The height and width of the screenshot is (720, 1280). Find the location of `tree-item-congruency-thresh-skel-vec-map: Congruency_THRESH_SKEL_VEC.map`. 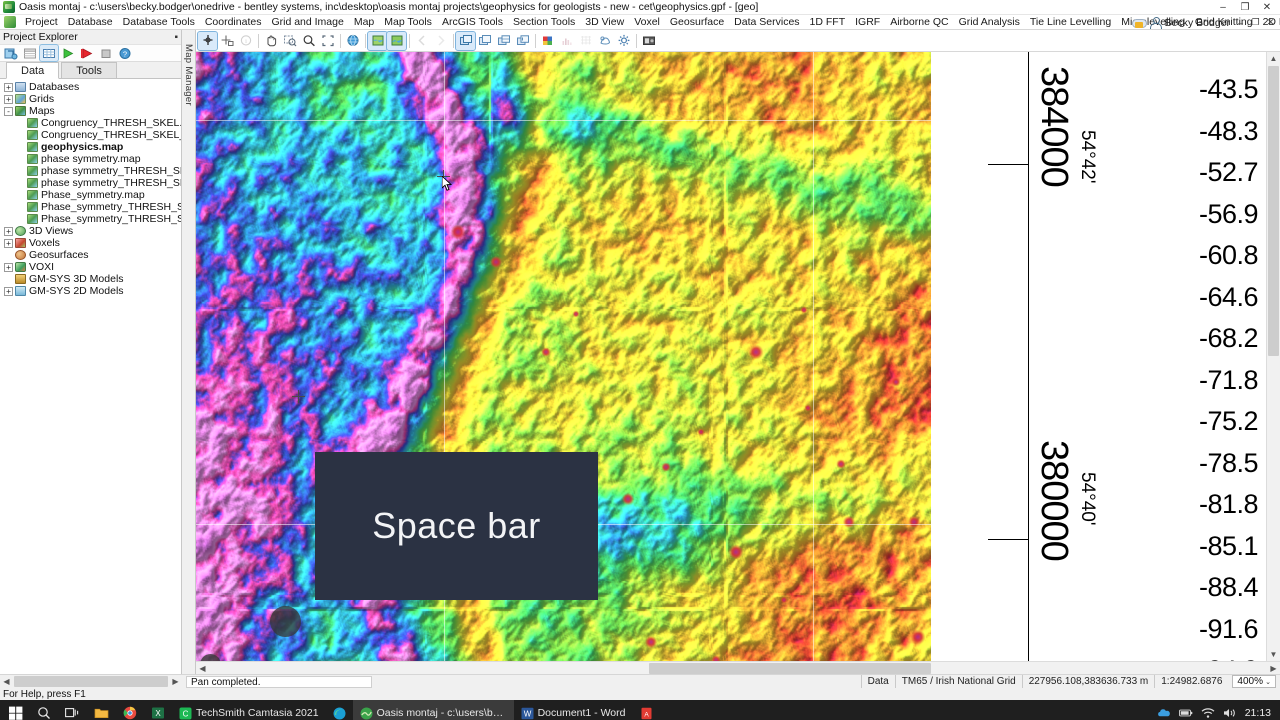

tree-item-congruency-thresh-skel-vec-map: Congruency_THRESH_SKEL_VEC.map is located at coordinates (90, 135).